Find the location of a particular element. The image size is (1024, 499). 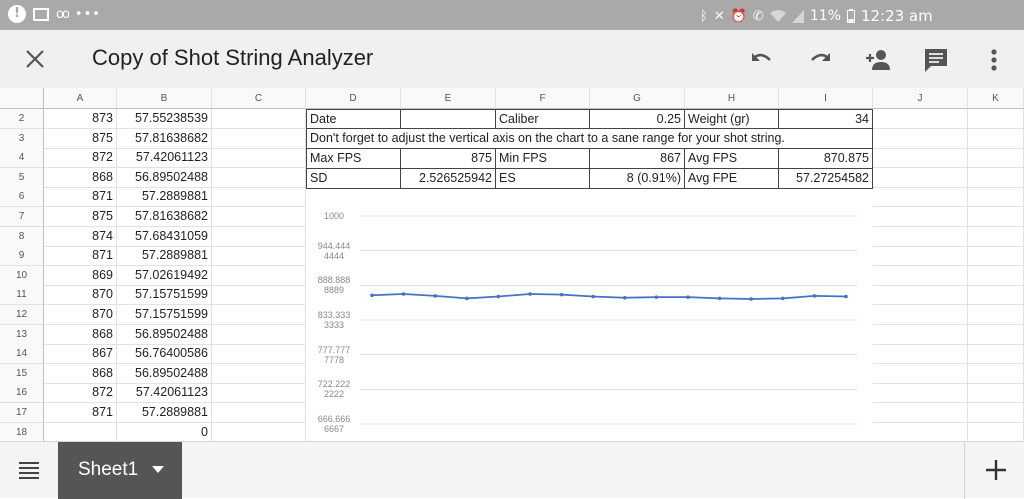

cell-b: 57.68431059 is located at coordinates (164, 236).